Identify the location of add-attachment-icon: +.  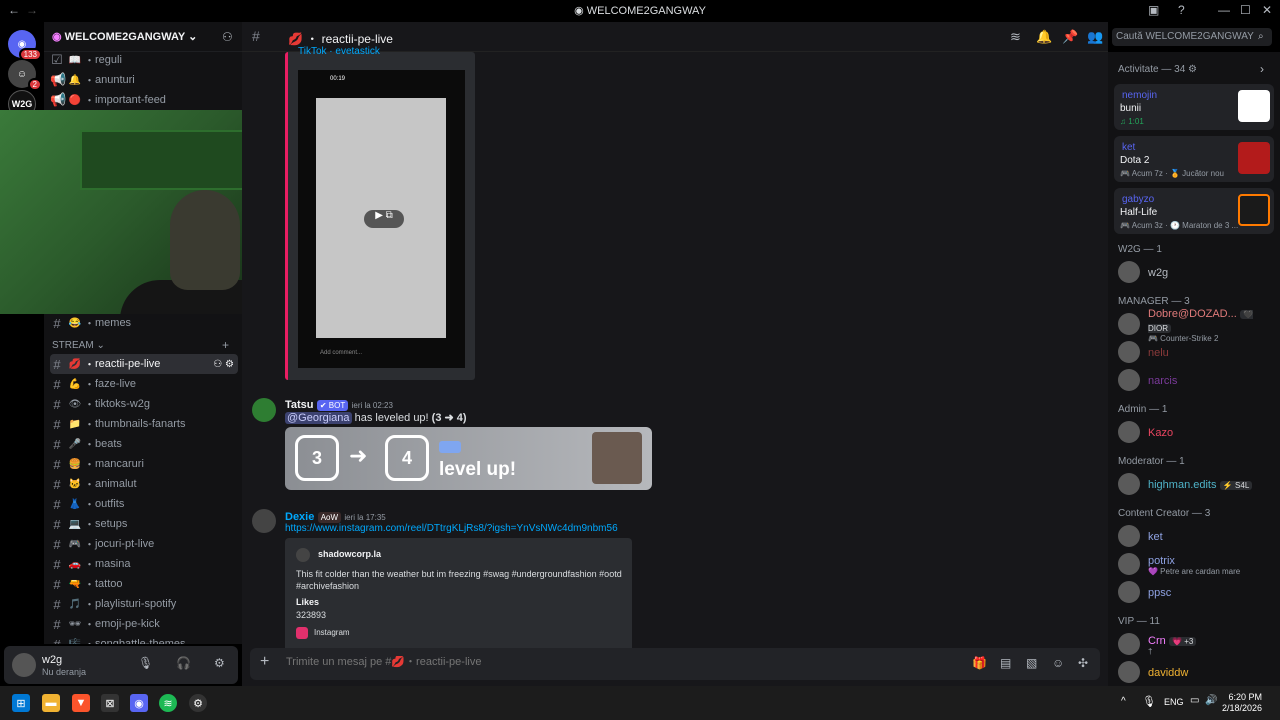
(264, 662).